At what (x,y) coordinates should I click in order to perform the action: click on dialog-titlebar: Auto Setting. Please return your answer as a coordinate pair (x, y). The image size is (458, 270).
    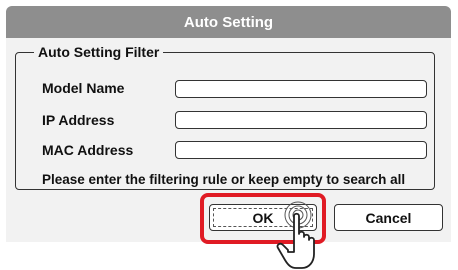
    Looking at the image, I should click on (228, 22).